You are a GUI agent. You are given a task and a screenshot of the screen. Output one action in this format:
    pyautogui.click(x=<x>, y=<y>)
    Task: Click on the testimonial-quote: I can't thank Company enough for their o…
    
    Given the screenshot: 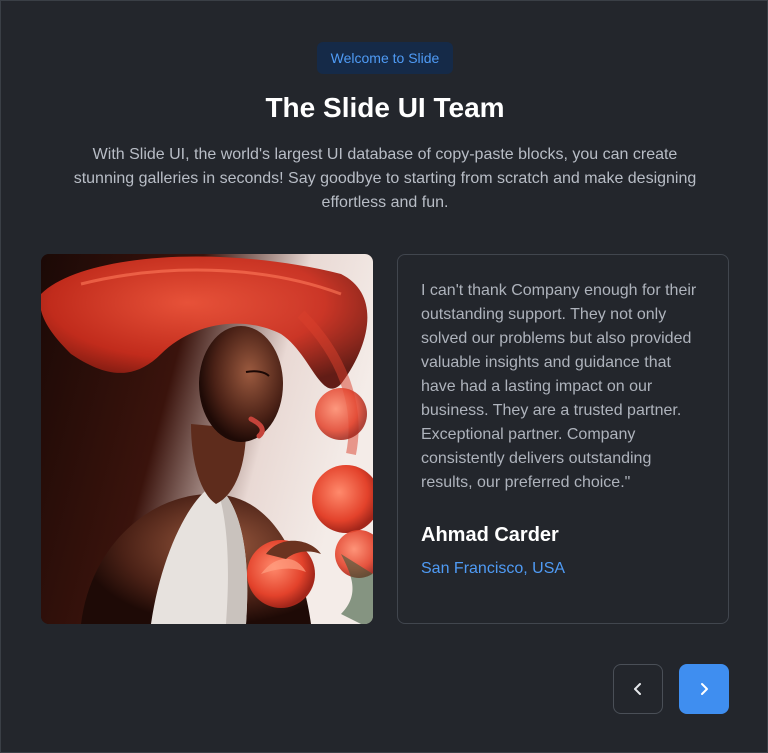 What is the action you would take?
    pyautogui.click(x=559, y=386)
    